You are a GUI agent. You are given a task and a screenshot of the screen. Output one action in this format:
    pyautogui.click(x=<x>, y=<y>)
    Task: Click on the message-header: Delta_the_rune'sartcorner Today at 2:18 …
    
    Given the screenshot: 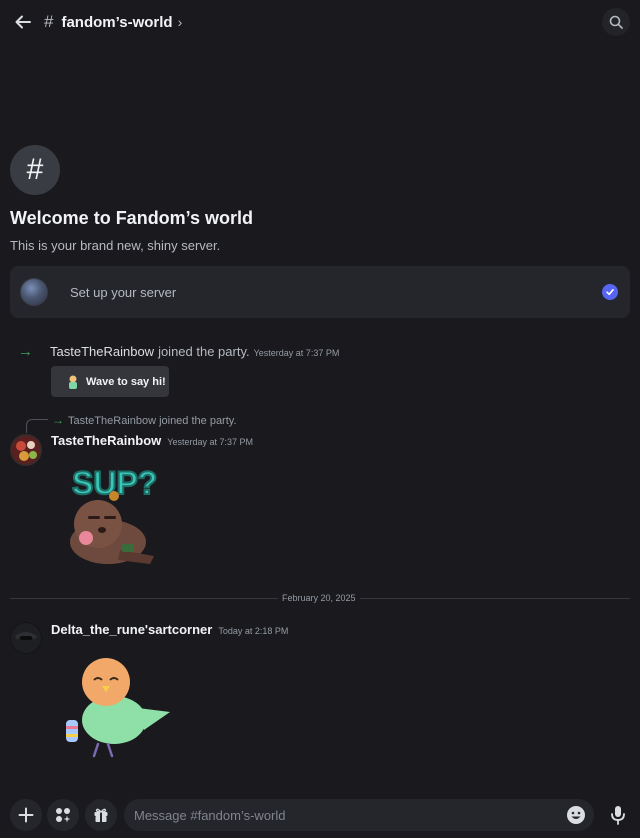 What is the action you would take?
    pyautogui.click(x=169, y=629)
    